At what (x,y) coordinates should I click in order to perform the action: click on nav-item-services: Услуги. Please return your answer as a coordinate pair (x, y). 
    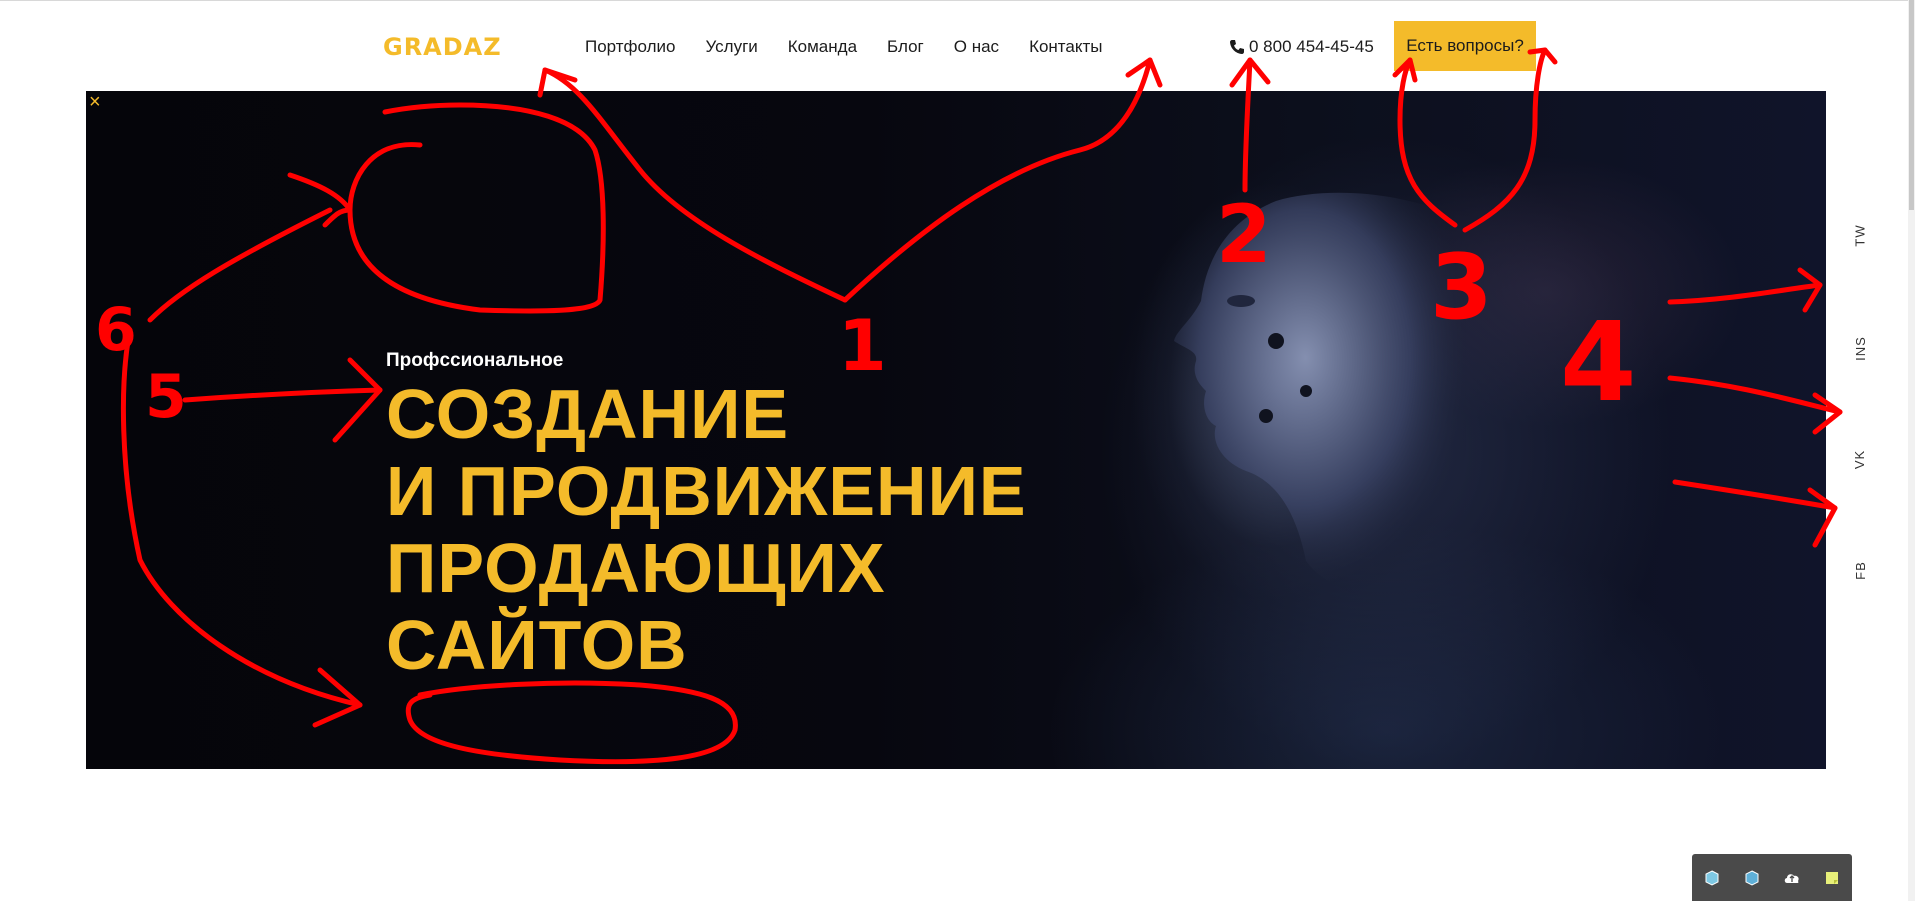
    Looking at the image, I should click on (731, 47).